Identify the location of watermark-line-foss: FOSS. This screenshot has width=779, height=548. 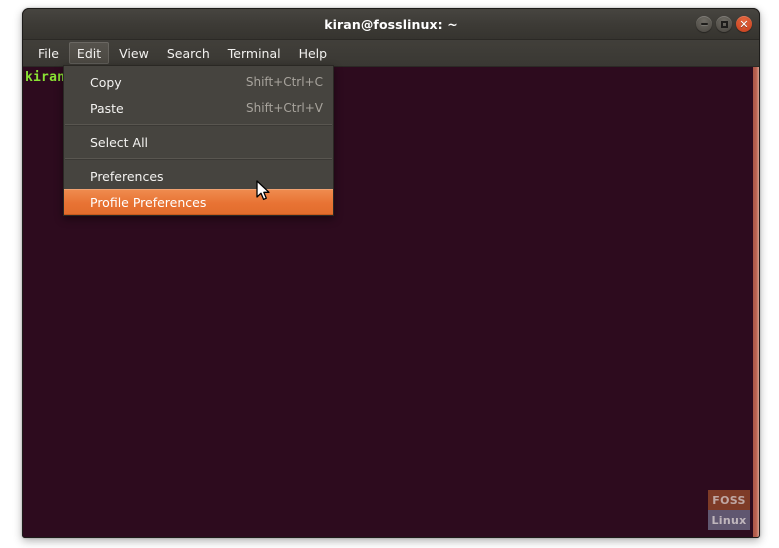
(729, 500).